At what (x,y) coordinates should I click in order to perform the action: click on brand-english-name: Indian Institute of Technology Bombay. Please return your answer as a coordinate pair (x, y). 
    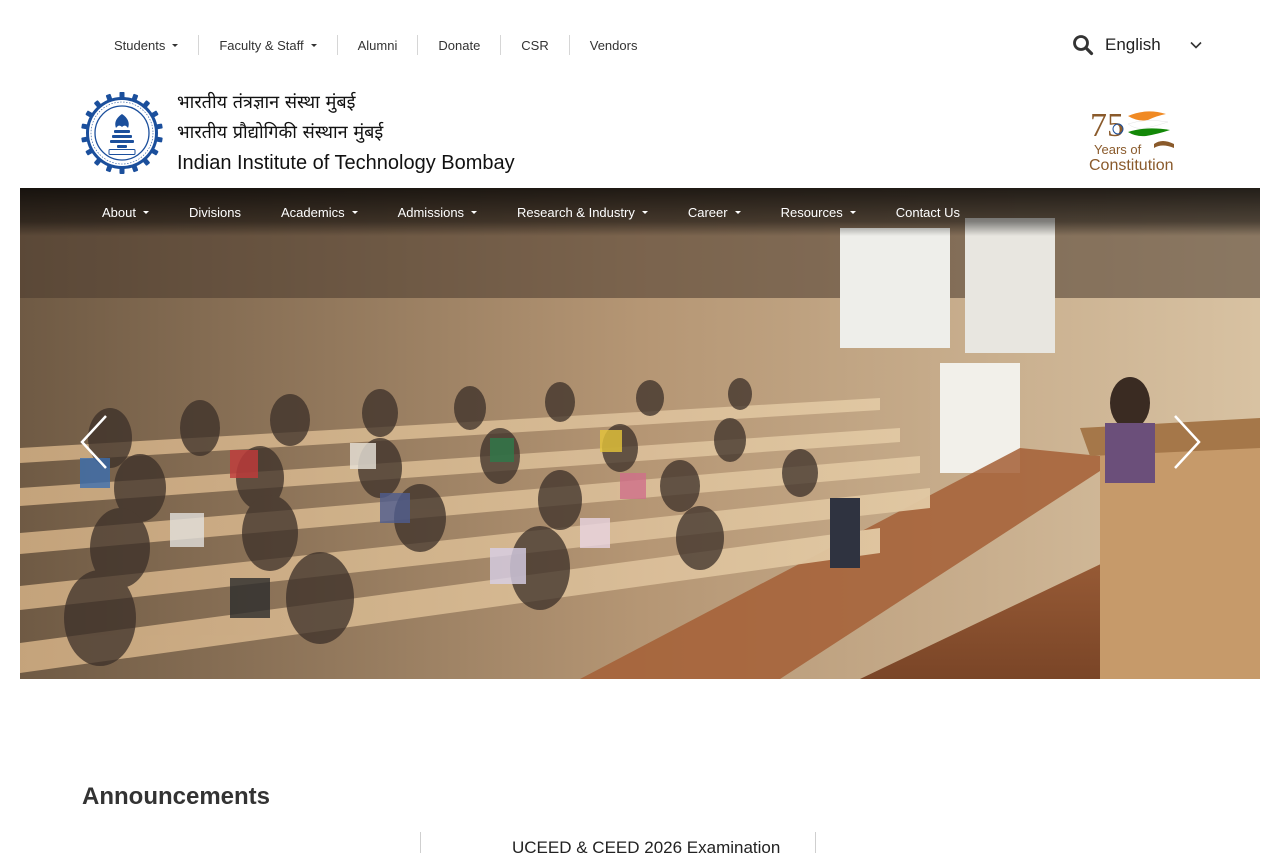
    Looking at the image, I should click on (346, 163).